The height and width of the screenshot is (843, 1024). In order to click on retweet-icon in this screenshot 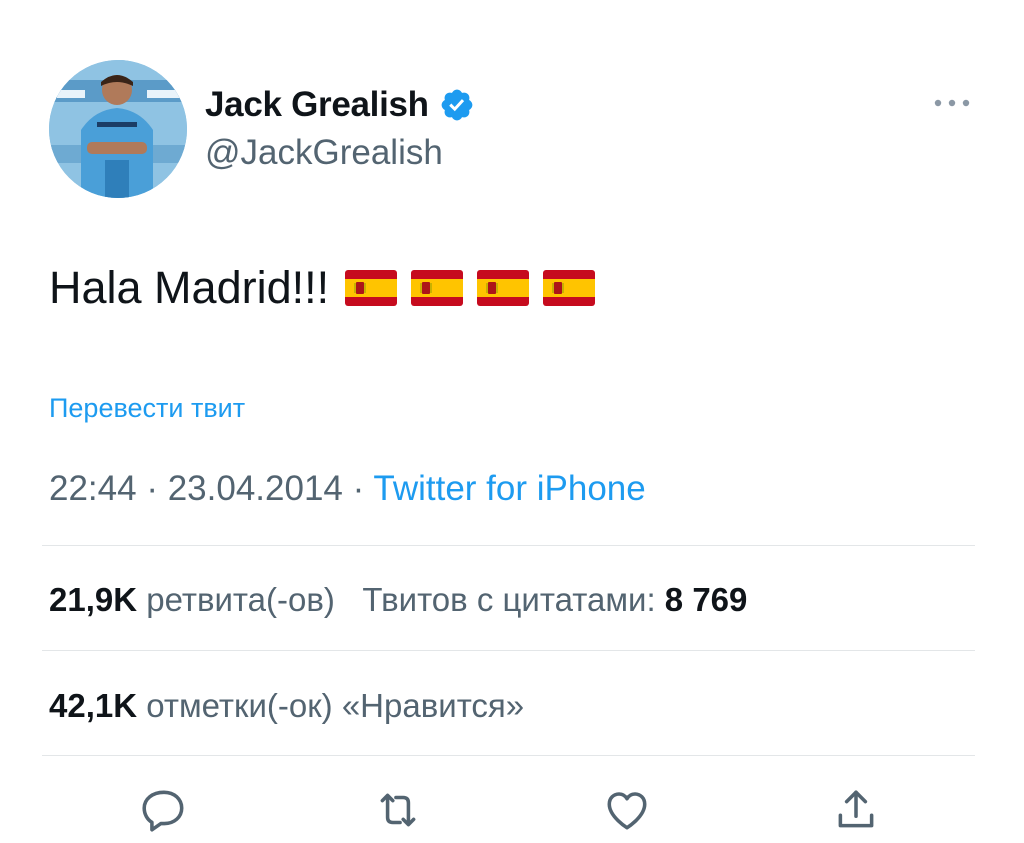, I will do `click(398, 810)`.